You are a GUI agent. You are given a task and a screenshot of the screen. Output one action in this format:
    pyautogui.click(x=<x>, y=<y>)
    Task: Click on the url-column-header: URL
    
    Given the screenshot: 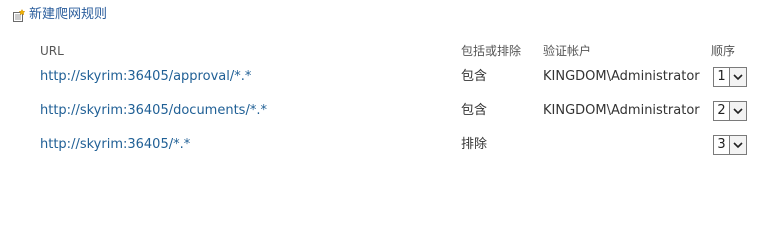 What is the action you would take?
    pyautogui.click(x=52, y=51)
    